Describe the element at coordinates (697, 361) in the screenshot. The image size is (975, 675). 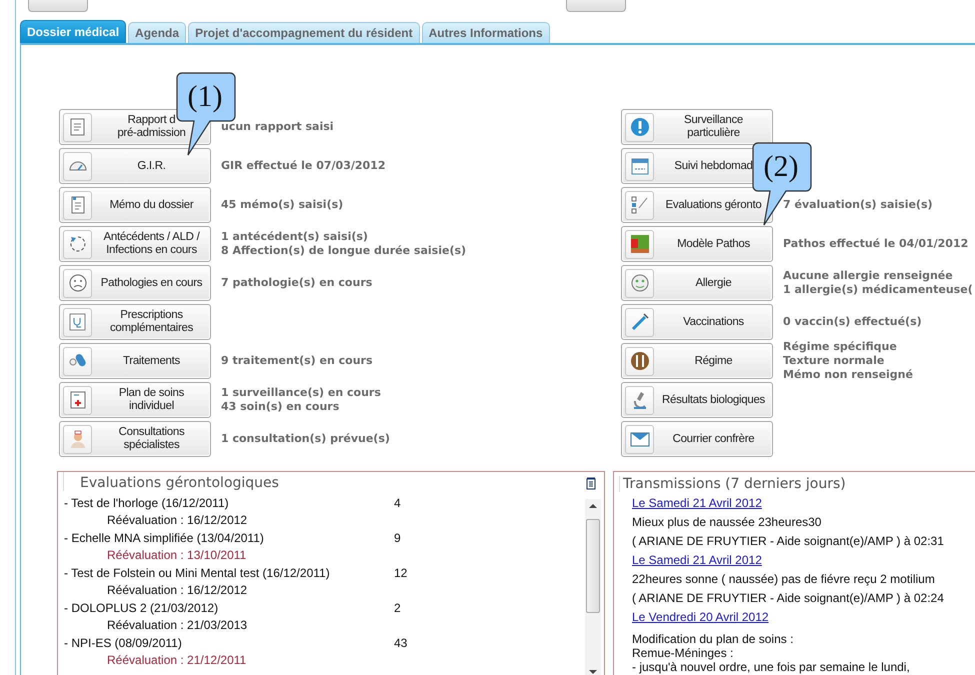
I see `menu-button: Régime` at that location.